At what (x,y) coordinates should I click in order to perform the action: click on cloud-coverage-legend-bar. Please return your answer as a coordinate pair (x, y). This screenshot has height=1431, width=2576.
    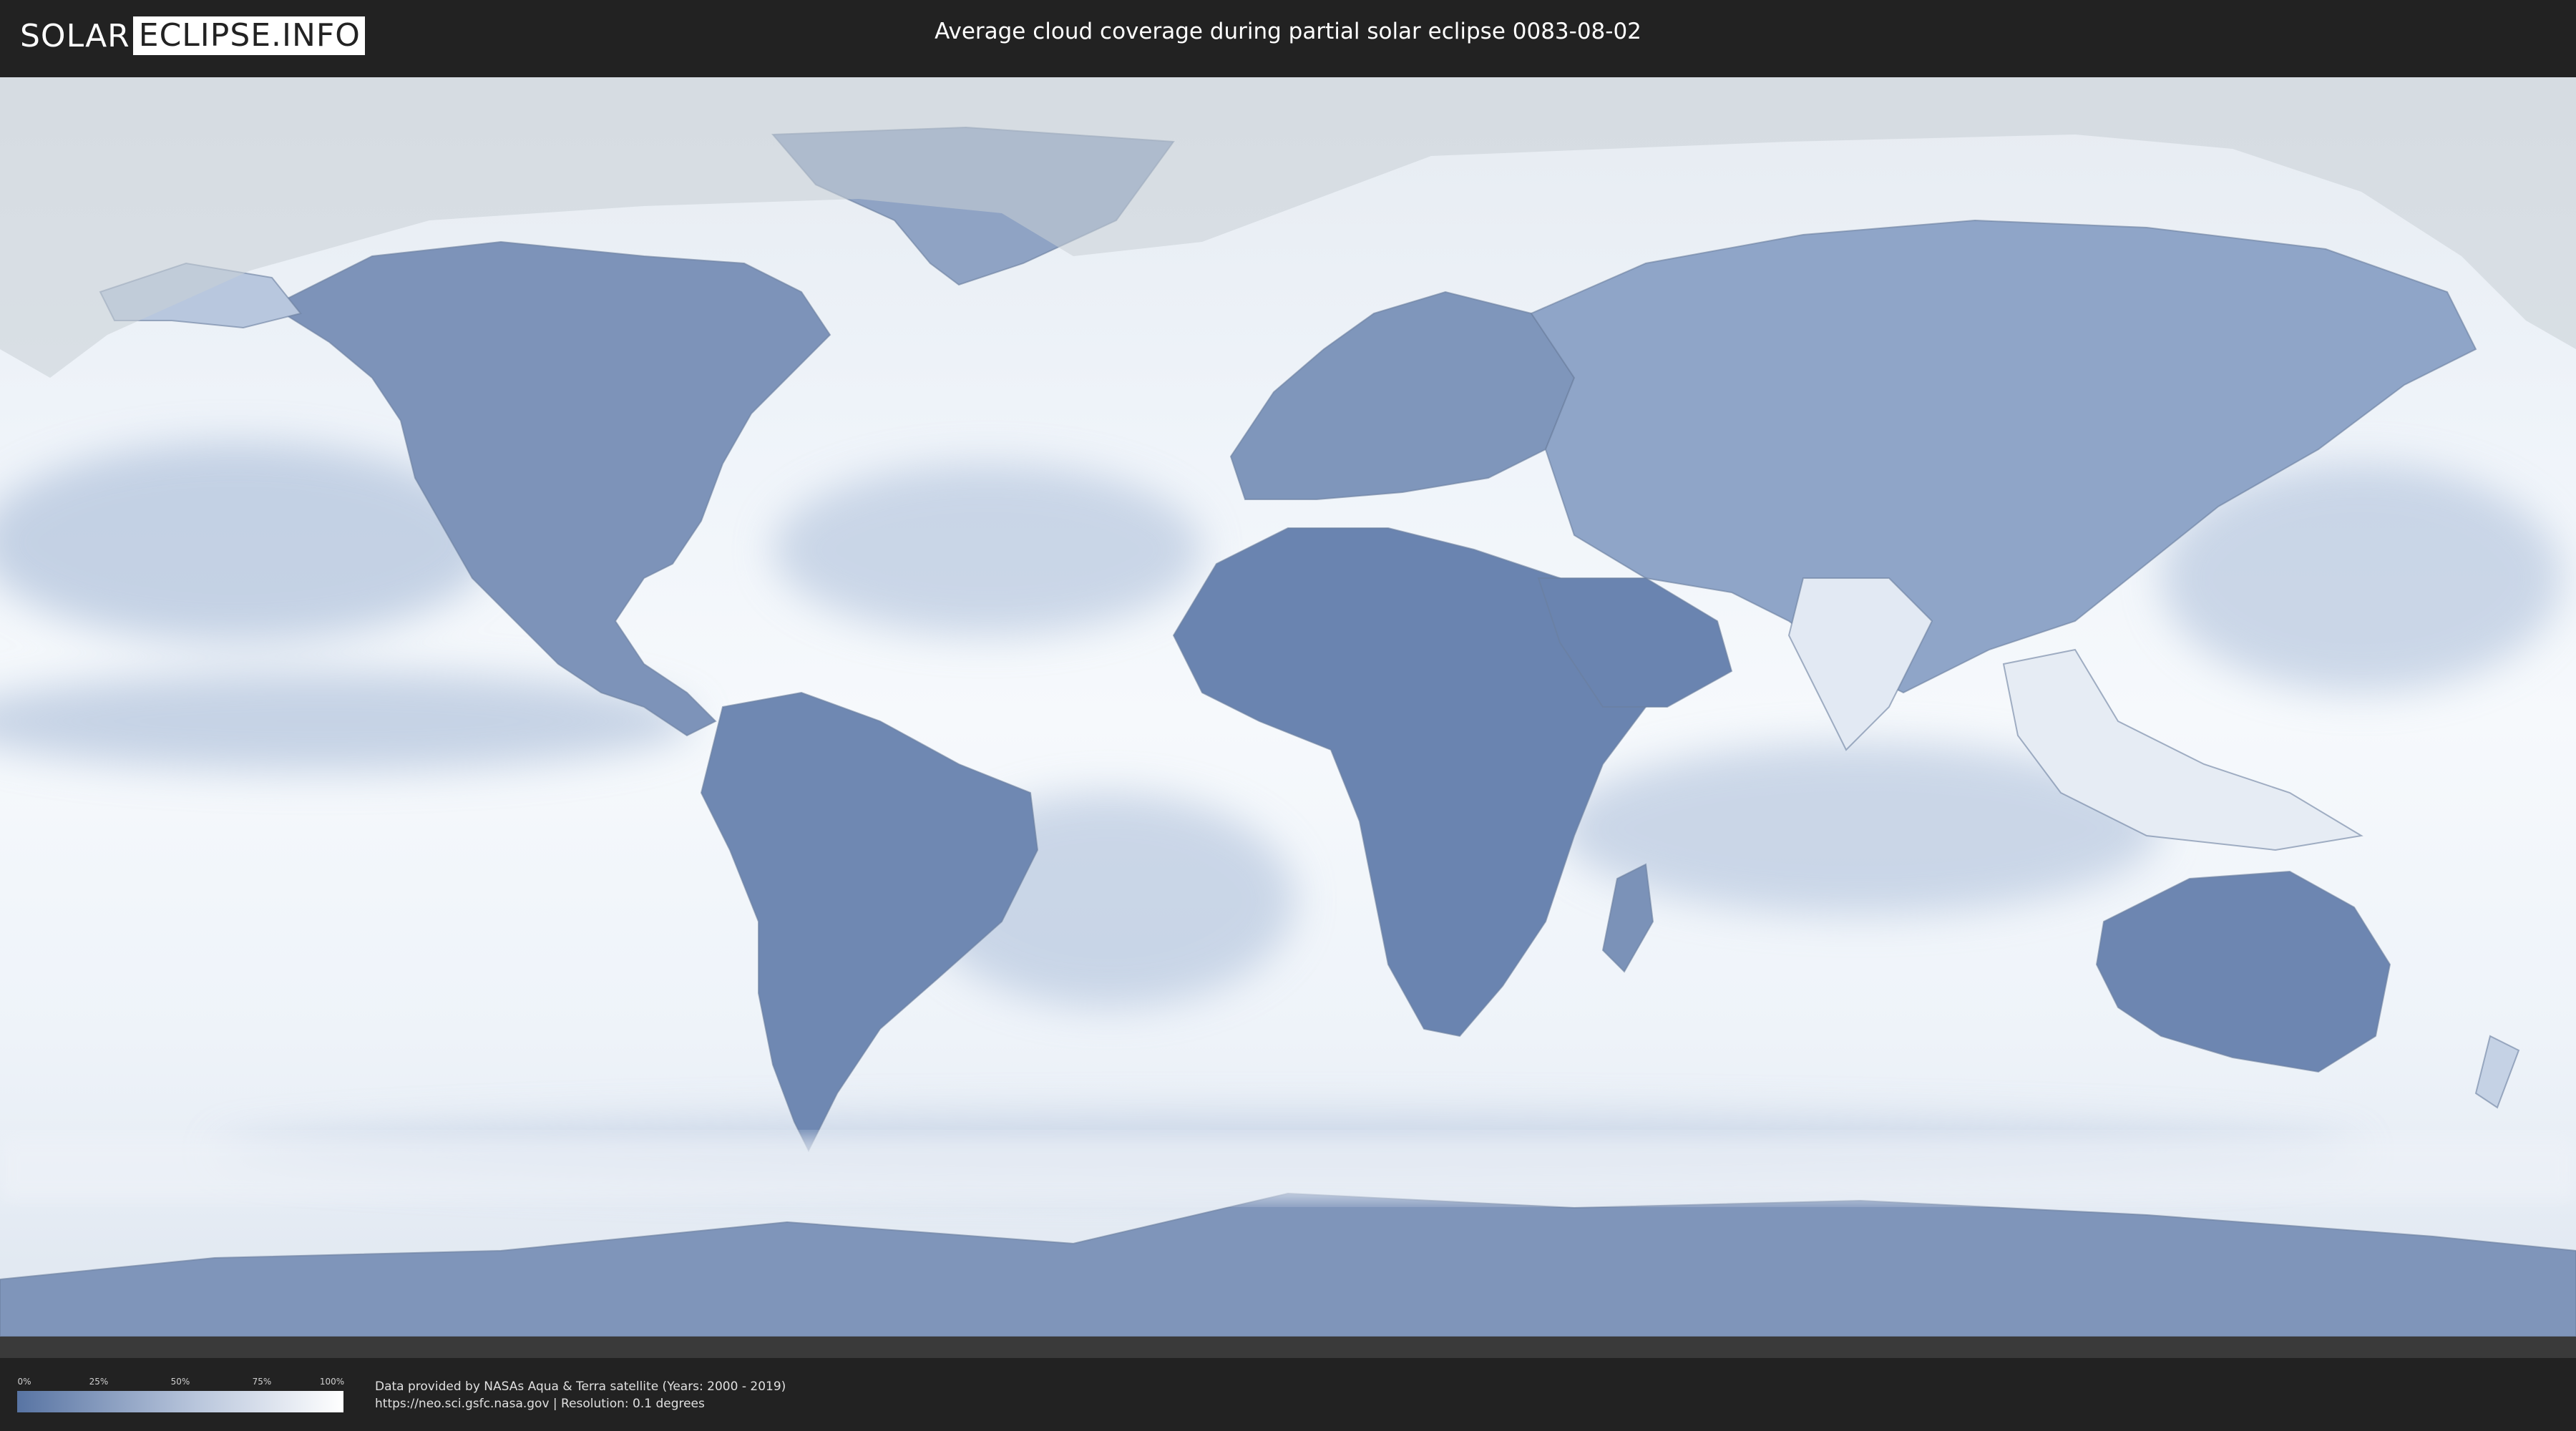
    Looking at the image, I should click on (180, 1402).